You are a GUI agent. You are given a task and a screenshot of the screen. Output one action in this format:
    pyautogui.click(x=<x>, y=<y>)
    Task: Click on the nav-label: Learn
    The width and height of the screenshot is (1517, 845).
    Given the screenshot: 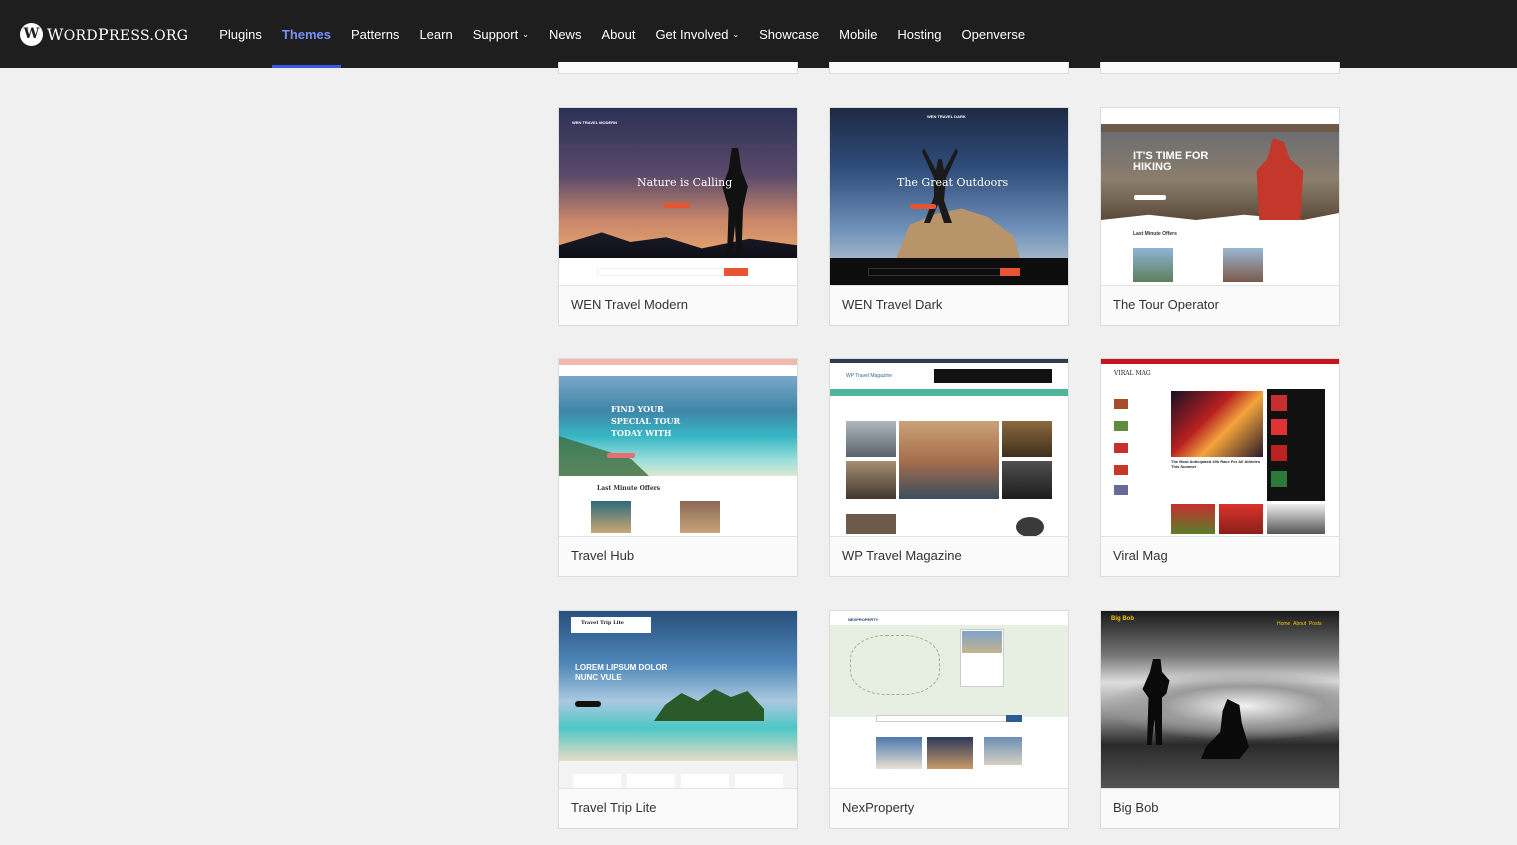 What is the action you would take?
    pyautogui.click(x=436, y=34)
    